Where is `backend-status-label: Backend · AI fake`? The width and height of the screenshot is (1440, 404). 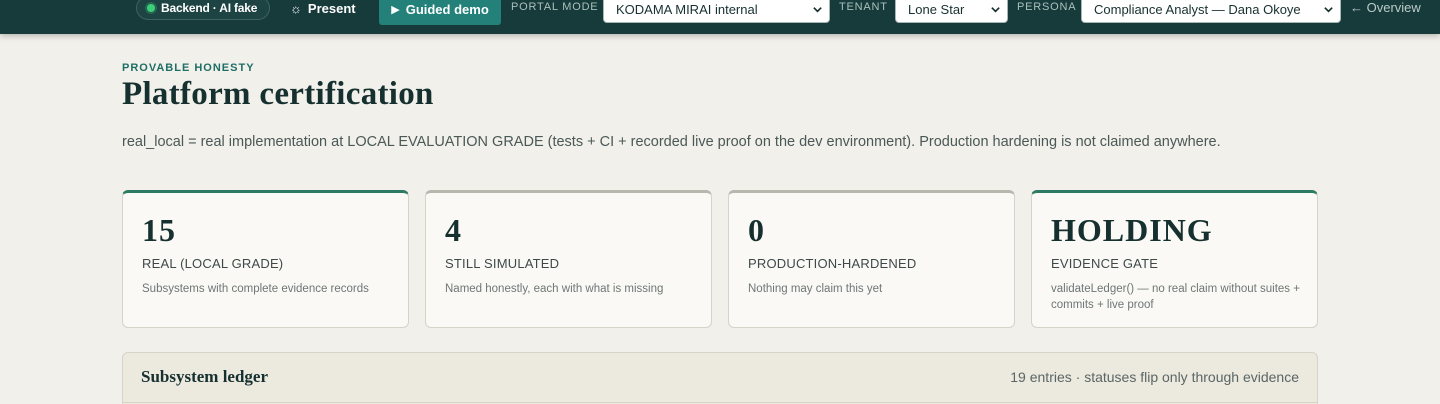 backend-status-label: Backend · AI fake is located at coordinates (209, 8).